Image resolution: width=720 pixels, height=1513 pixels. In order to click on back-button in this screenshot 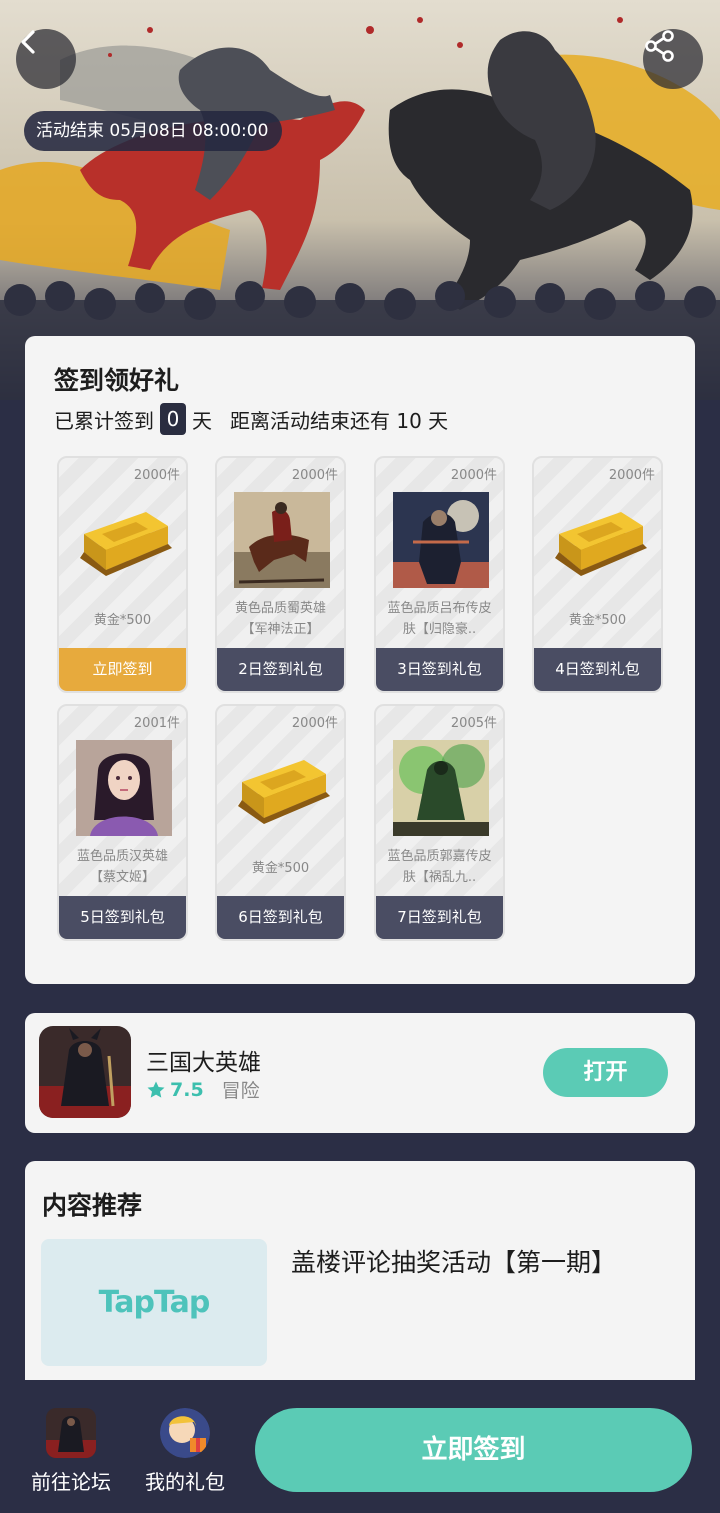, I will do `click(46, 59)`.